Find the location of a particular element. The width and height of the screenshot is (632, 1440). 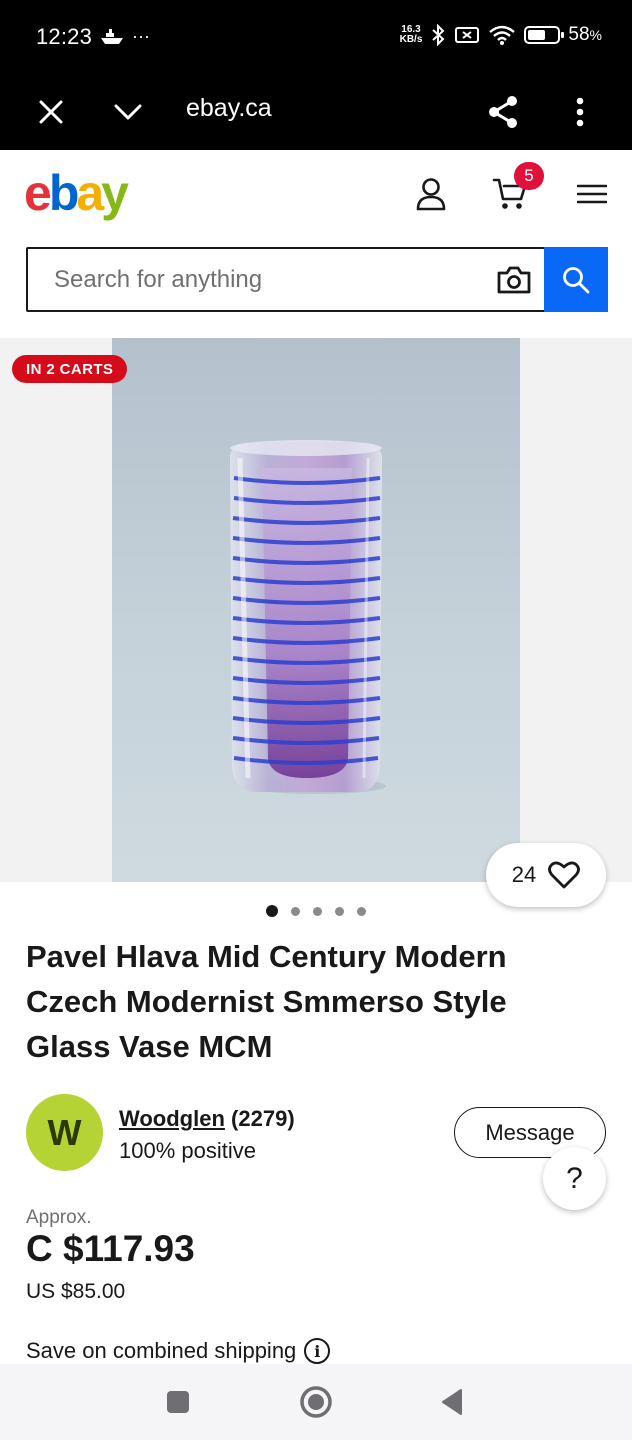

back-triangle-icon is located at coordinates (452, 1402).